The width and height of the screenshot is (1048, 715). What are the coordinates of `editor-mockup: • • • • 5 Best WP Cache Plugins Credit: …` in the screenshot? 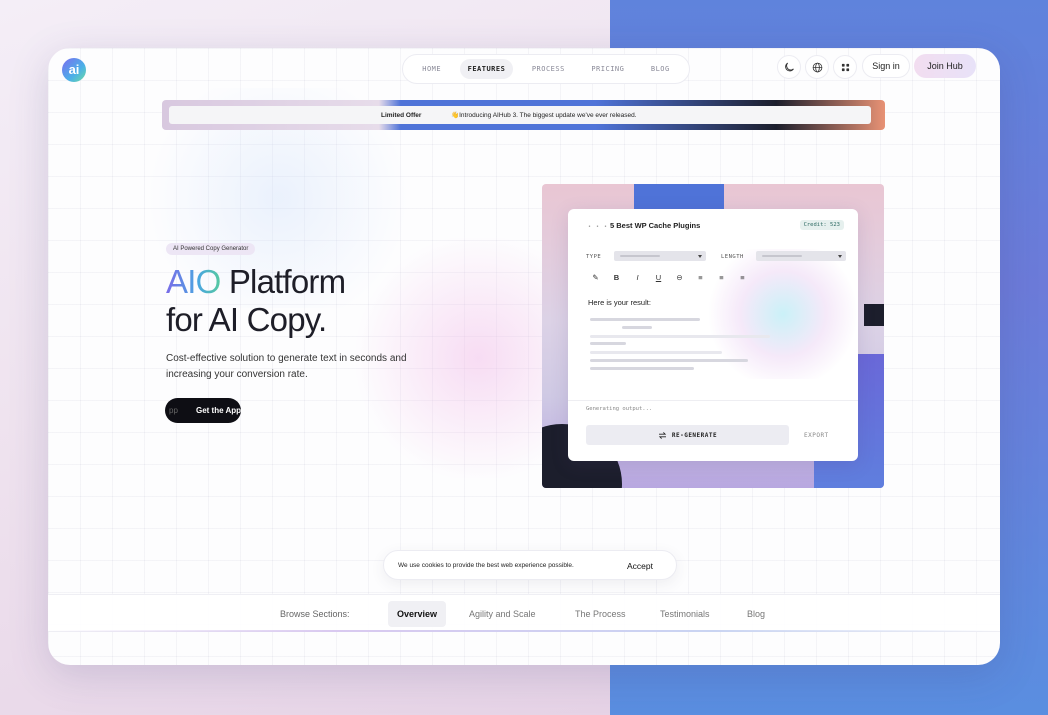 It's located at (713, 336).